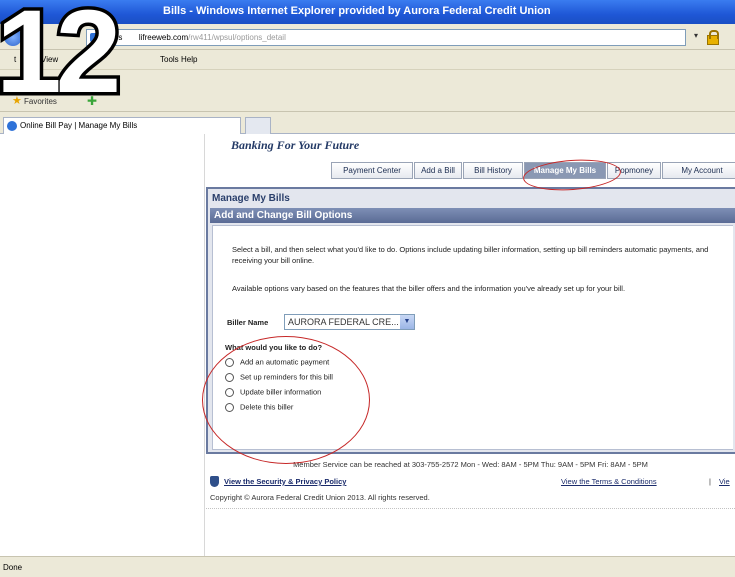  What do you see at coordinates (79, 125) in the screenshot?
I see `tab-label: Online Bill Pay | Manage My Bills` at bounding box center [79, 125].